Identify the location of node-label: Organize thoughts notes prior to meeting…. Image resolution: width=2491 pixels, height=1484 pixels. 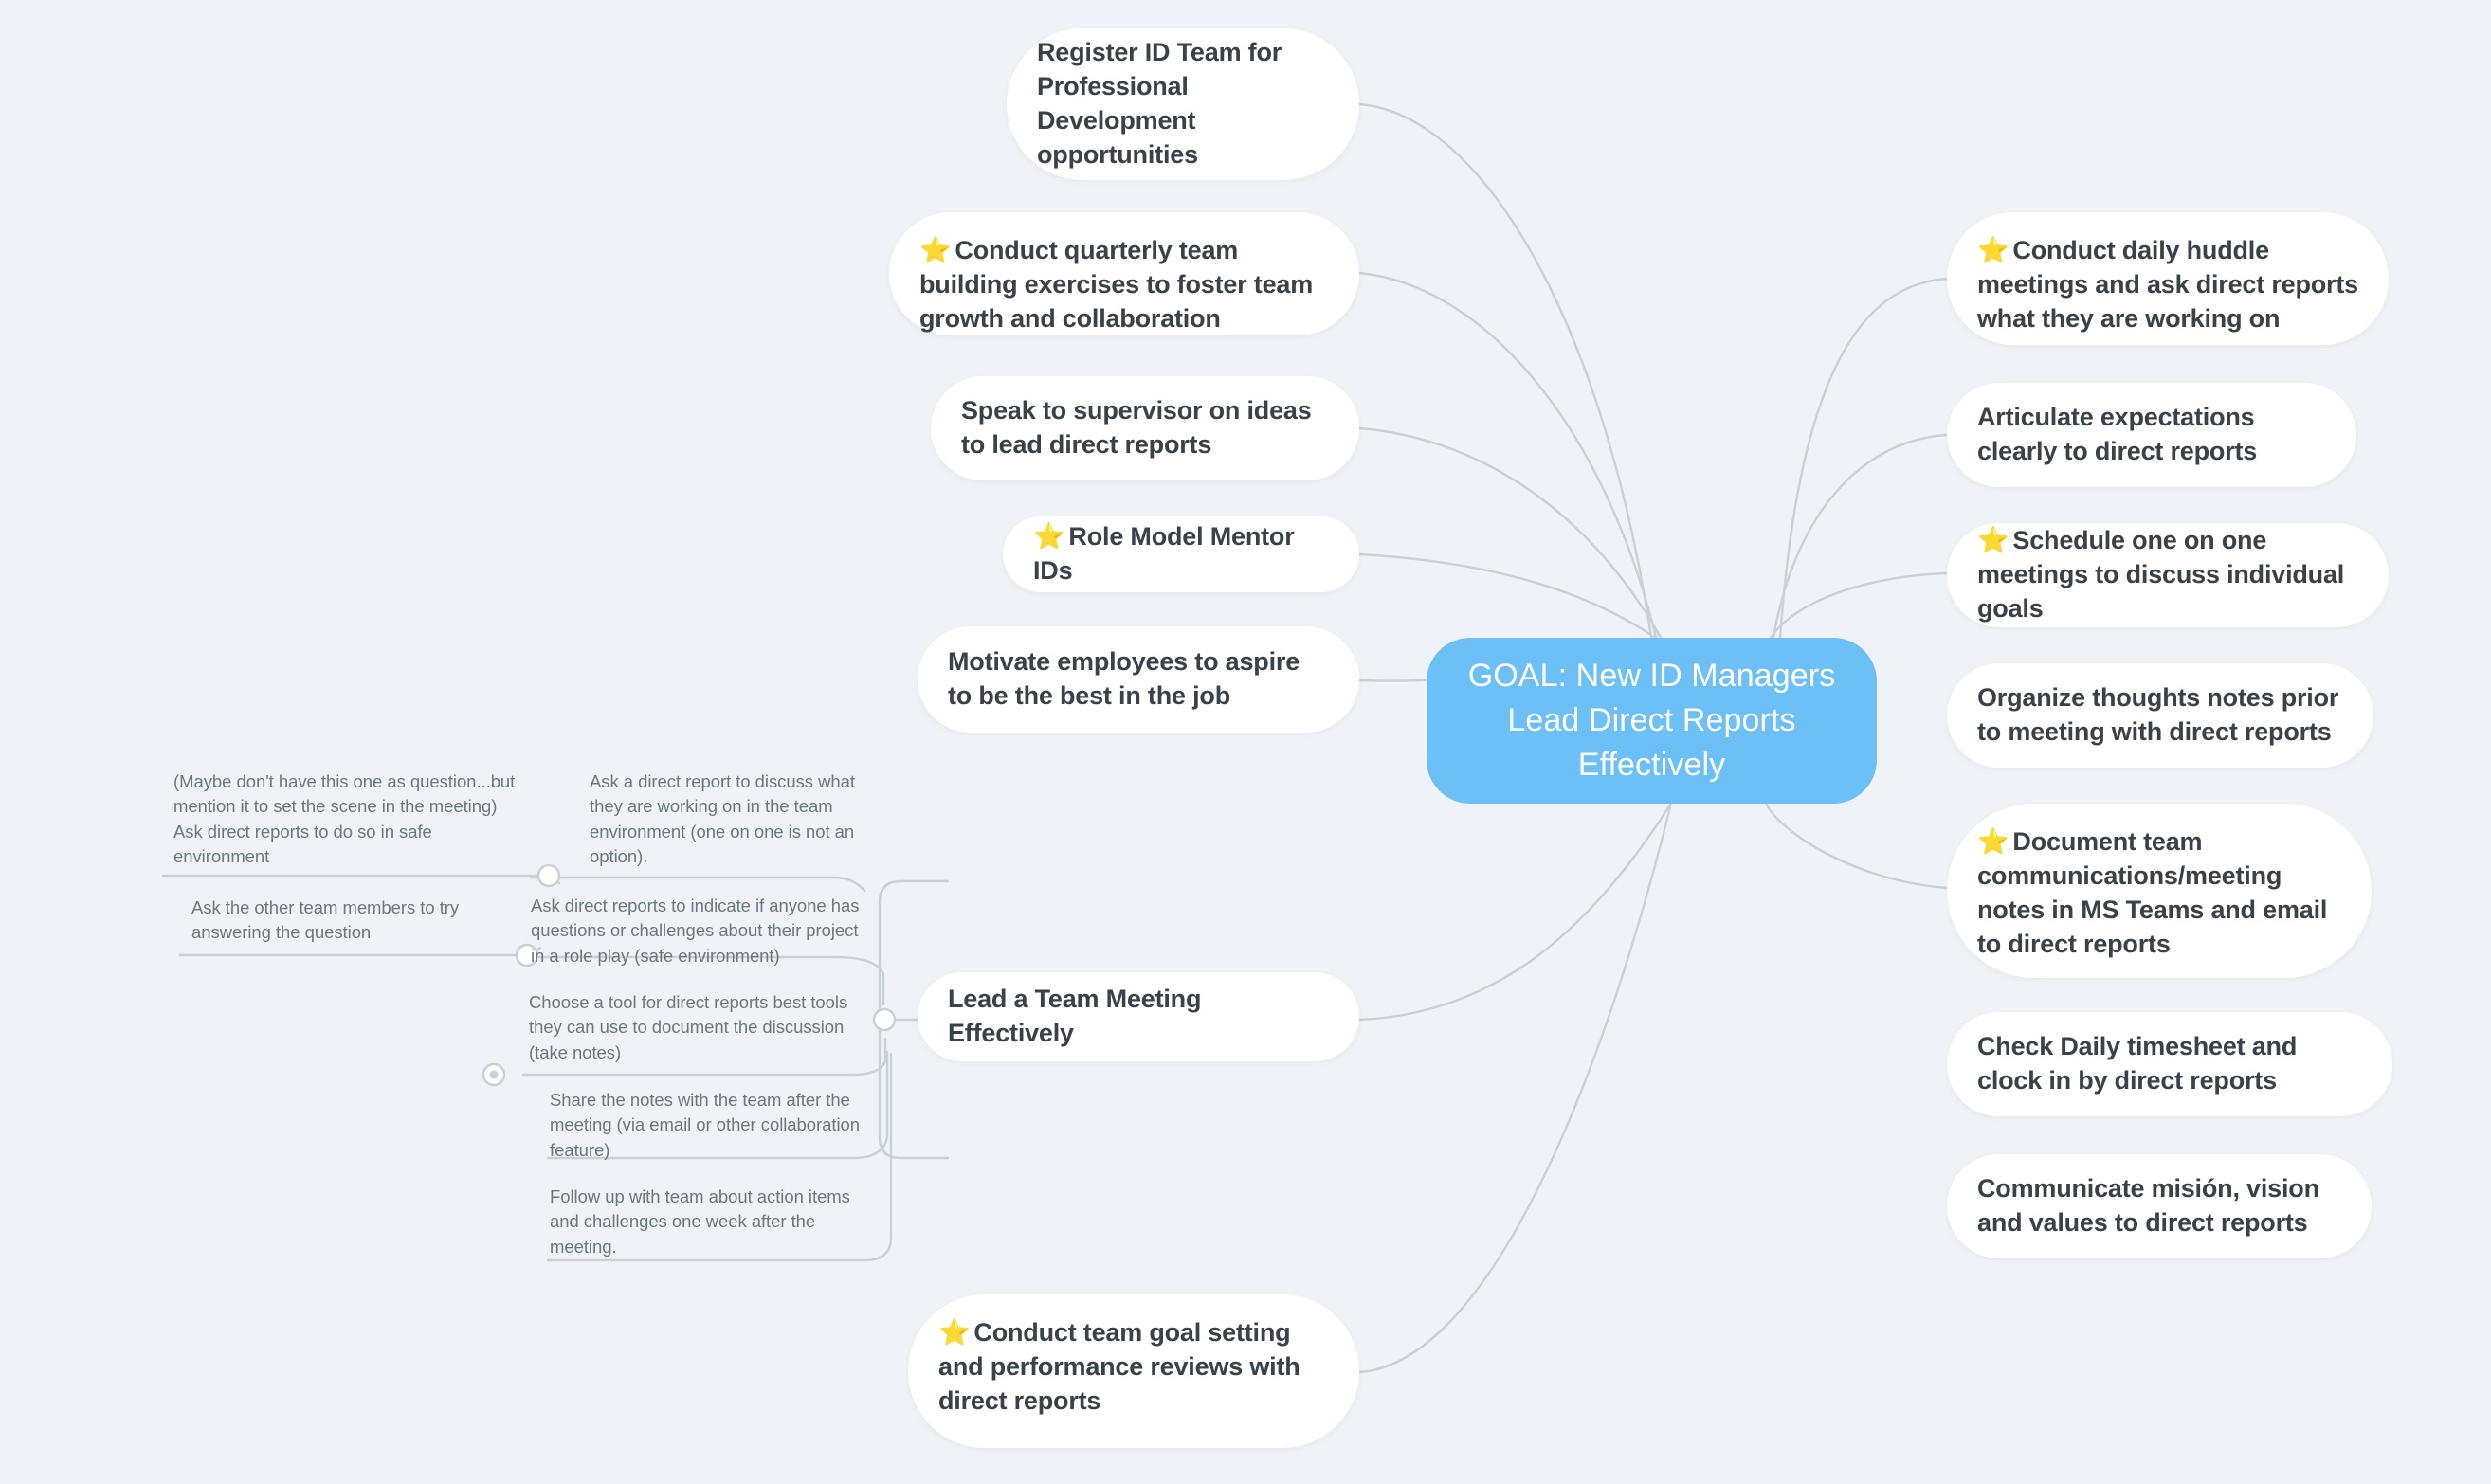
(2158, 714).